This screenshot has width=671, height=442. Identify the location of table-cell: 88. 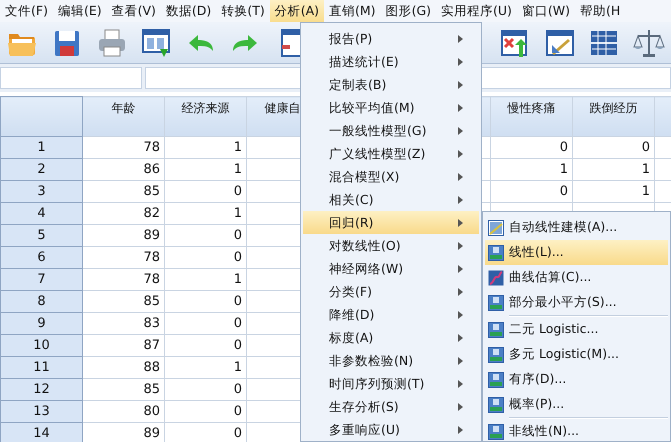
(123, 367).